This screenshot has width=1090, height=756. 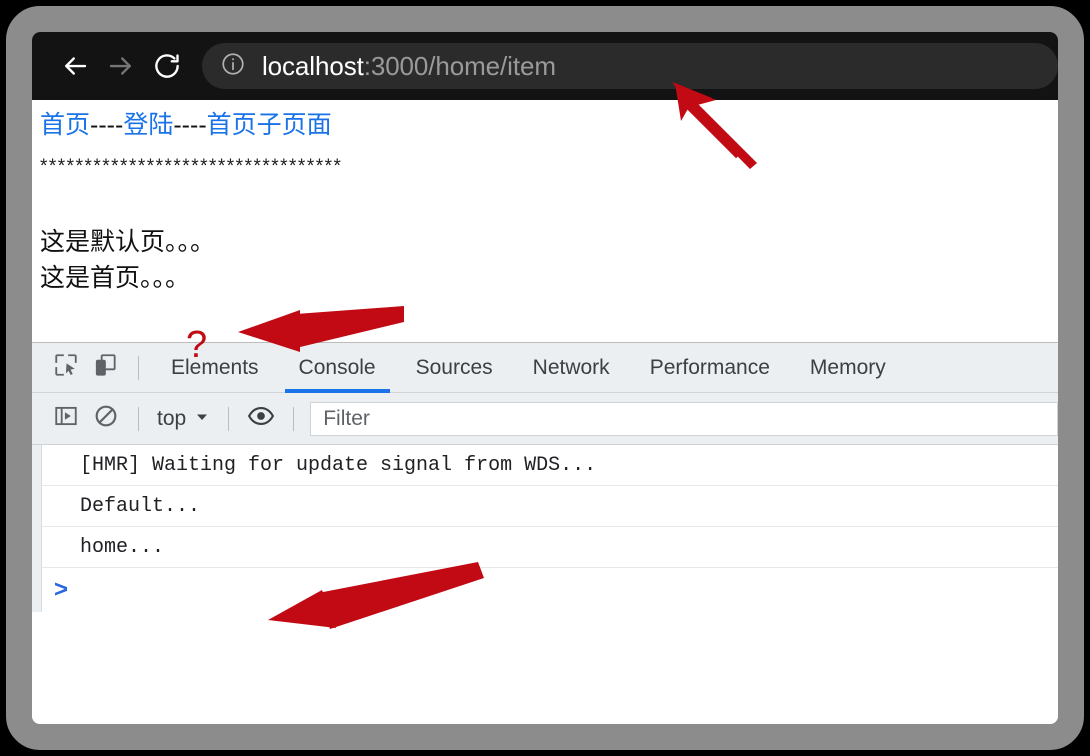 I want to click on arrow-left-icon, so click(x=75, y=66).